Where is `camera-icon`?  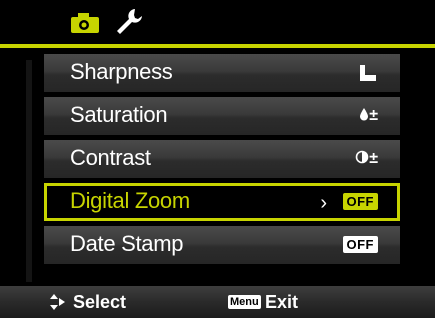
camera-icon is located at coordinates (85, 23).